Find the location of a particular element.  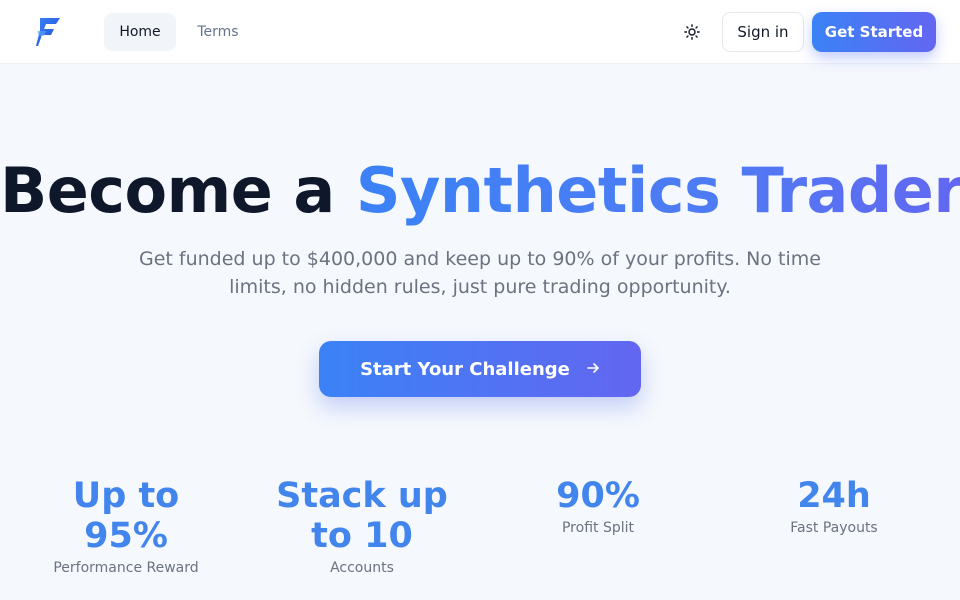

stat-label: Performance Reward is located at coordinates (126, 568).